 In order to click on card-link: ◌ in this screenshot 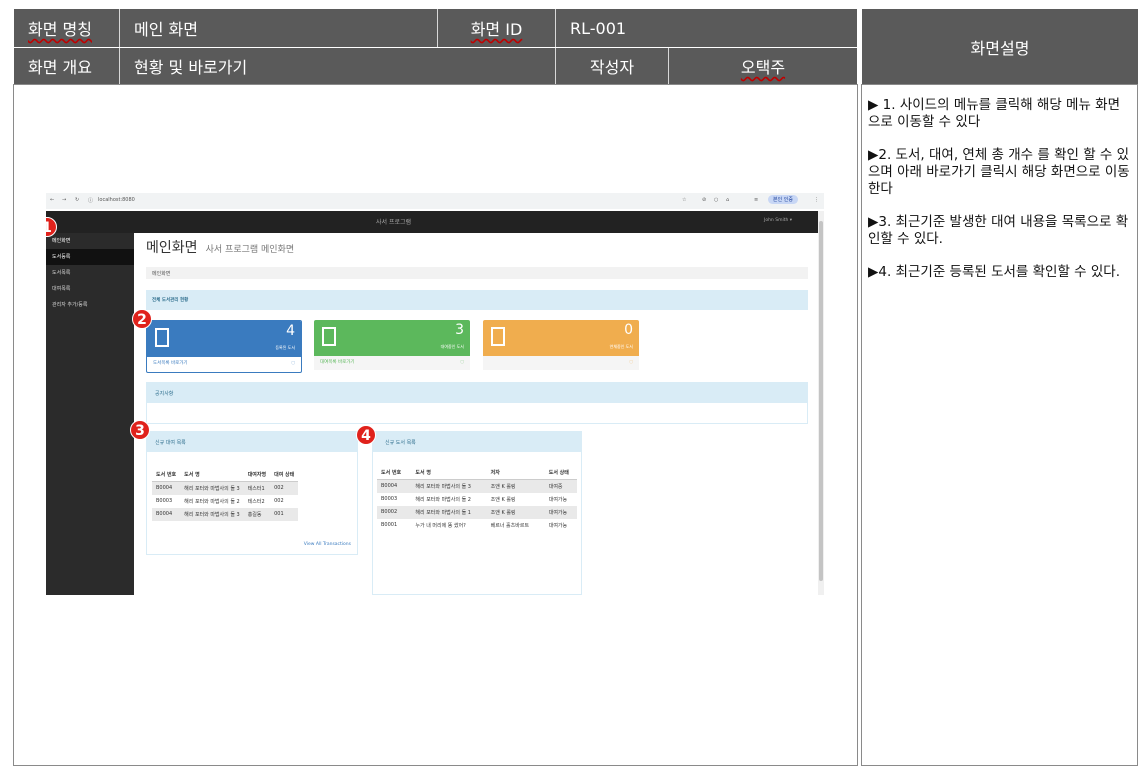, I will do `click(561, 363)`.